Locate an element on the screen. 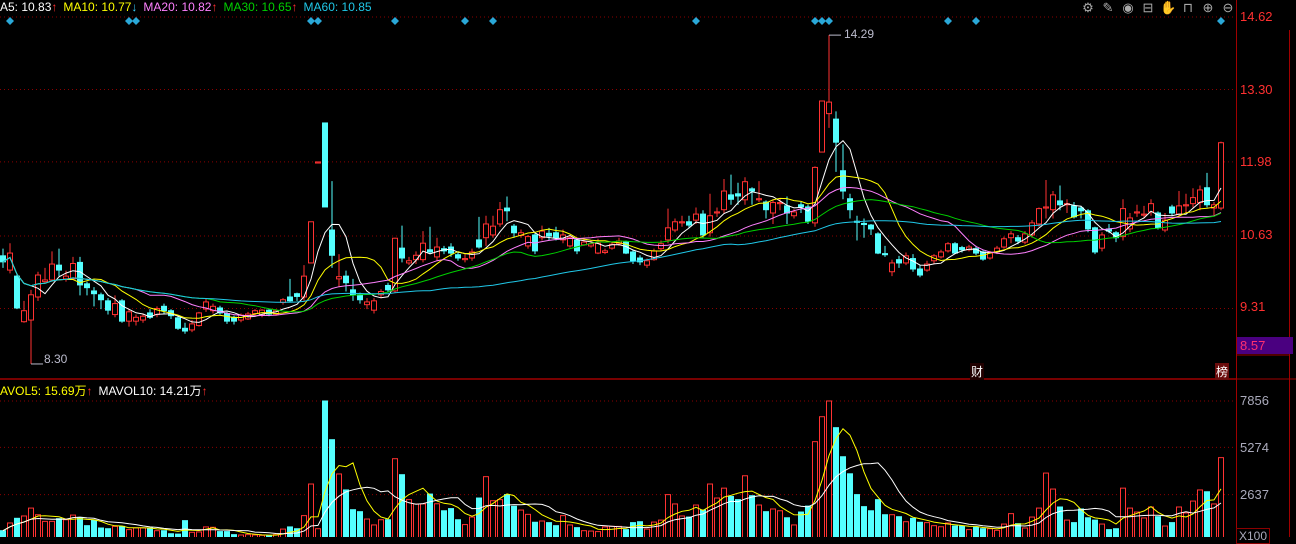 The width and height of the screenshot is (1296, 544). ranking-tag: 榜 is located at coordinates (1222, 371).